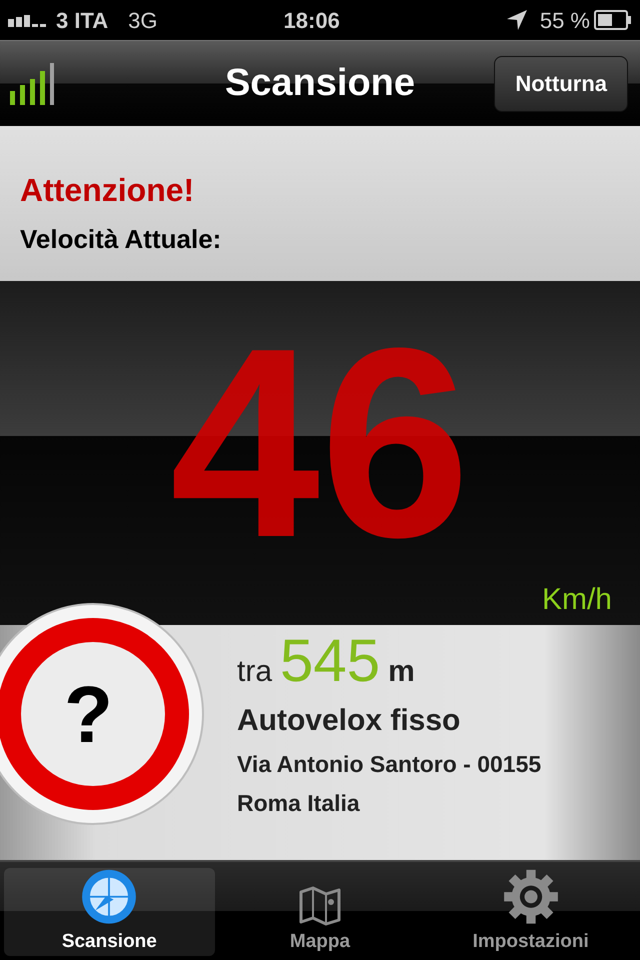  What do you see at coordinates (401, 672) in the screenshot?
I see `distance-unit: m` at bounding box center [401, 672].